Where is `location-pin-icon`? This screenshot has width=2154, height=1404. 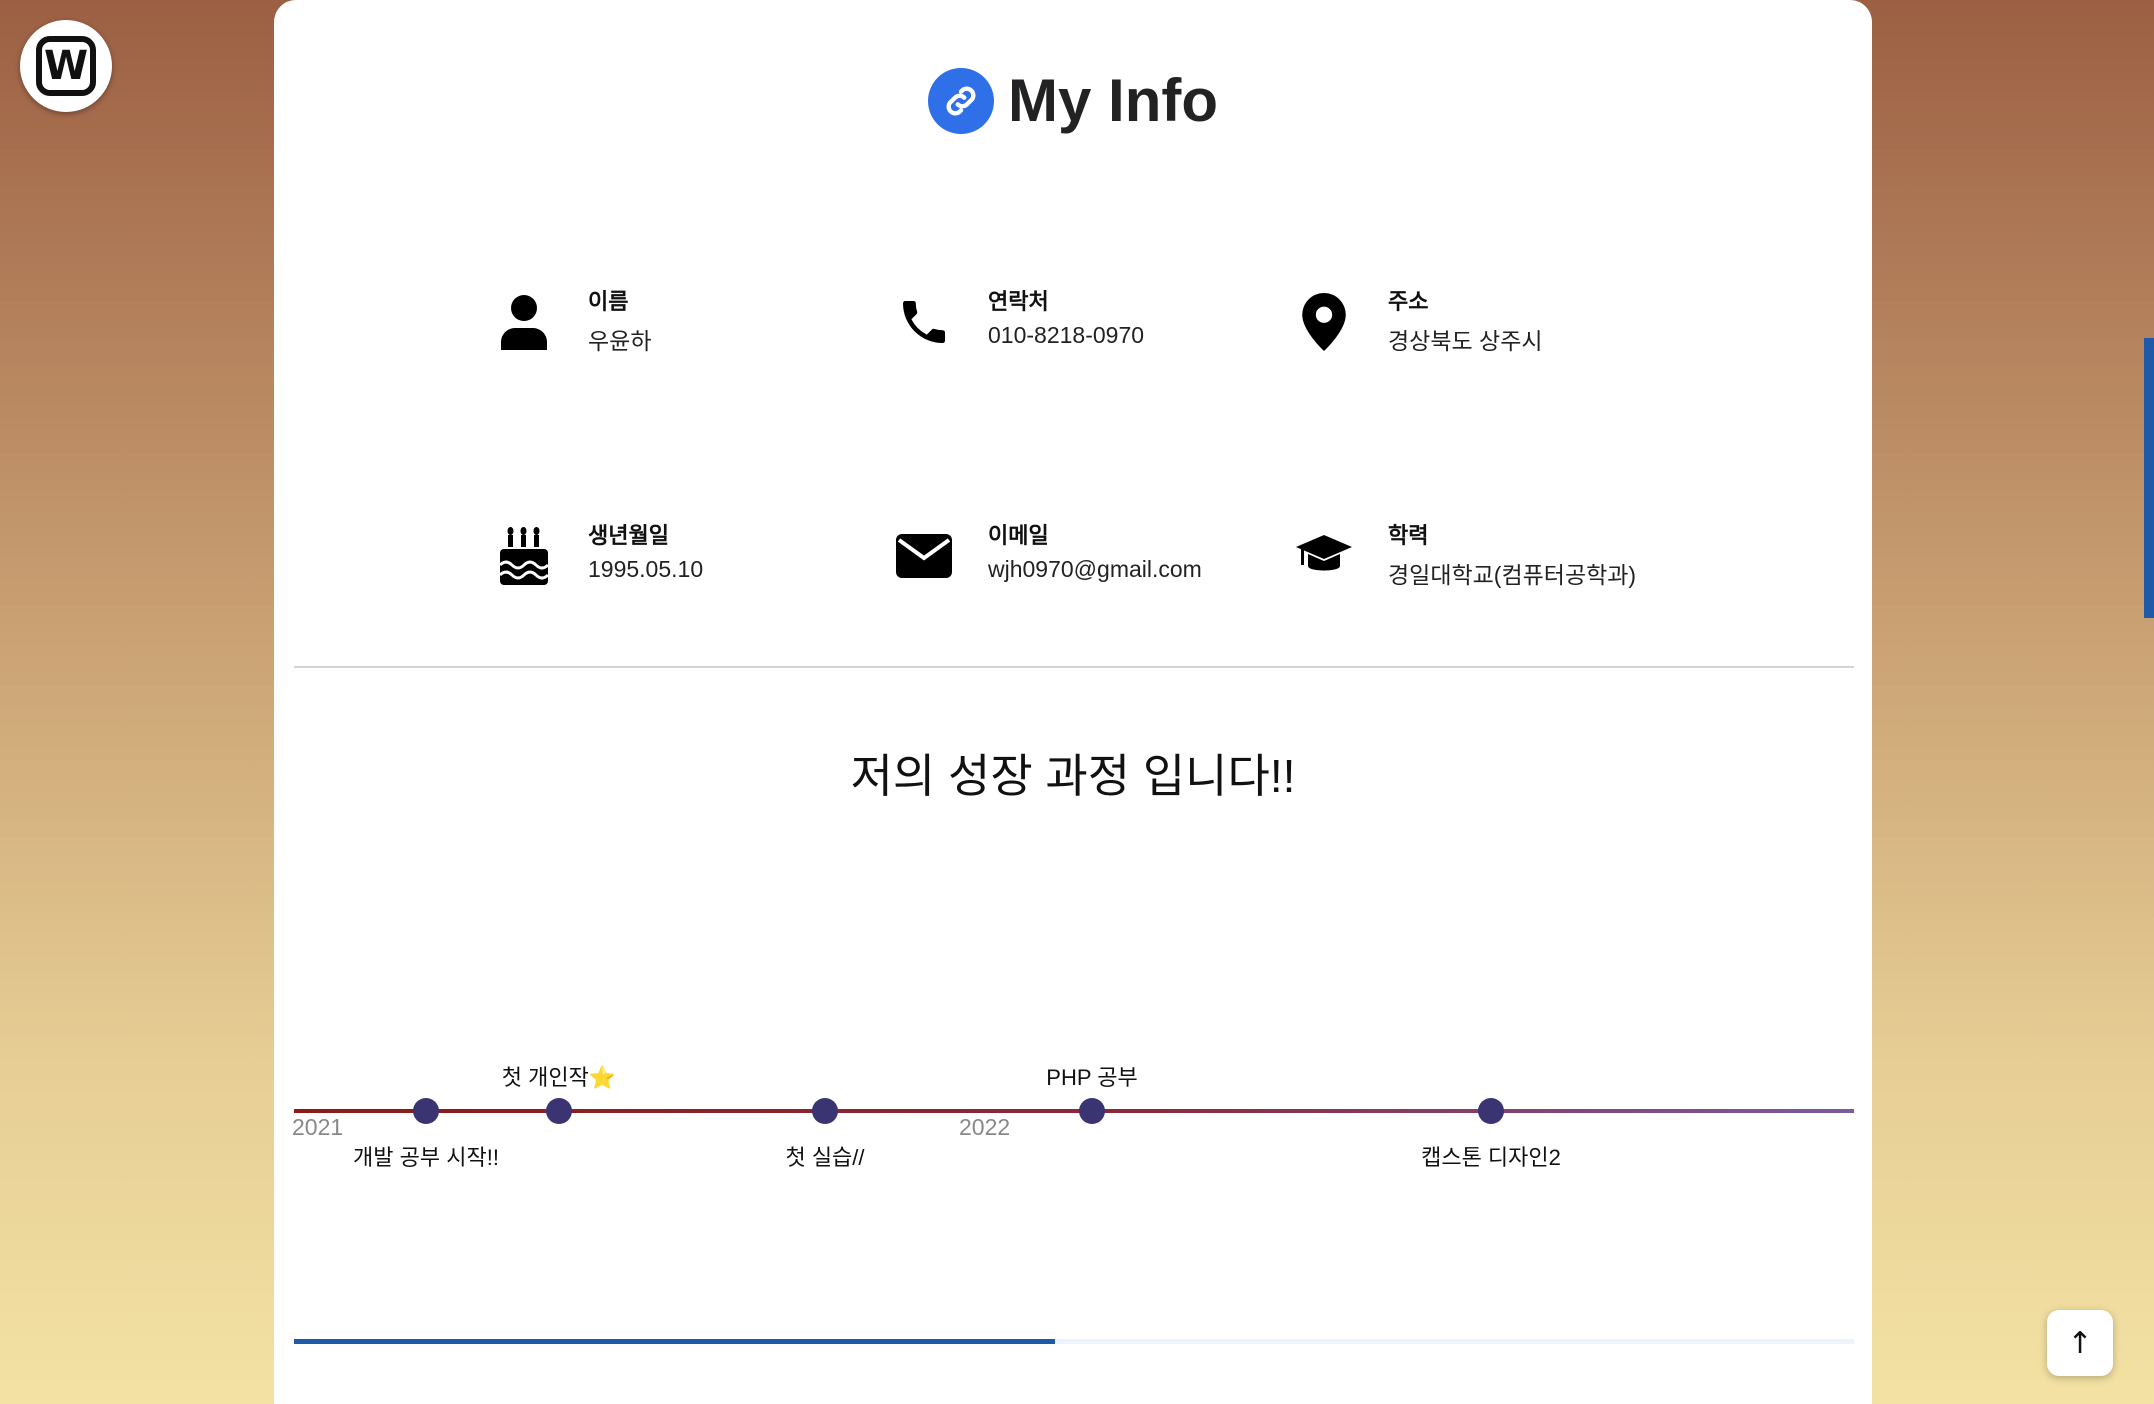 location-pin-icon is located at coordinates (1324, 322).